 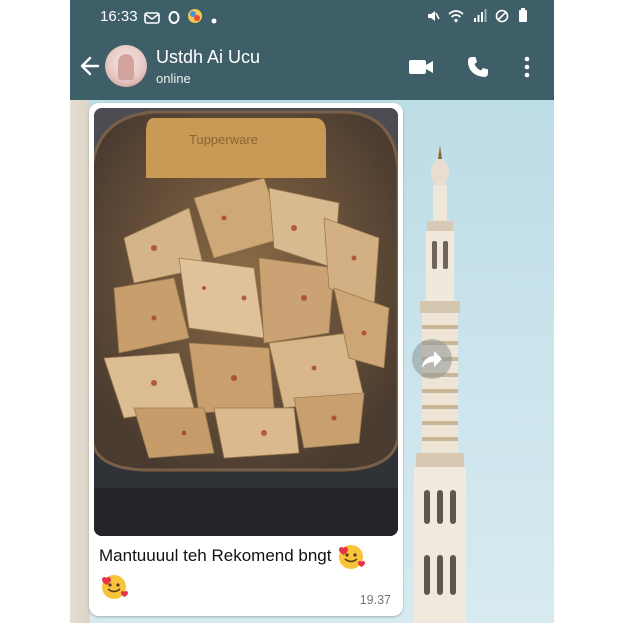 What do you see at coordinates (119, 16) in the screenshot?
I see `status-time: 16:33` at bounding box center [119, 16].